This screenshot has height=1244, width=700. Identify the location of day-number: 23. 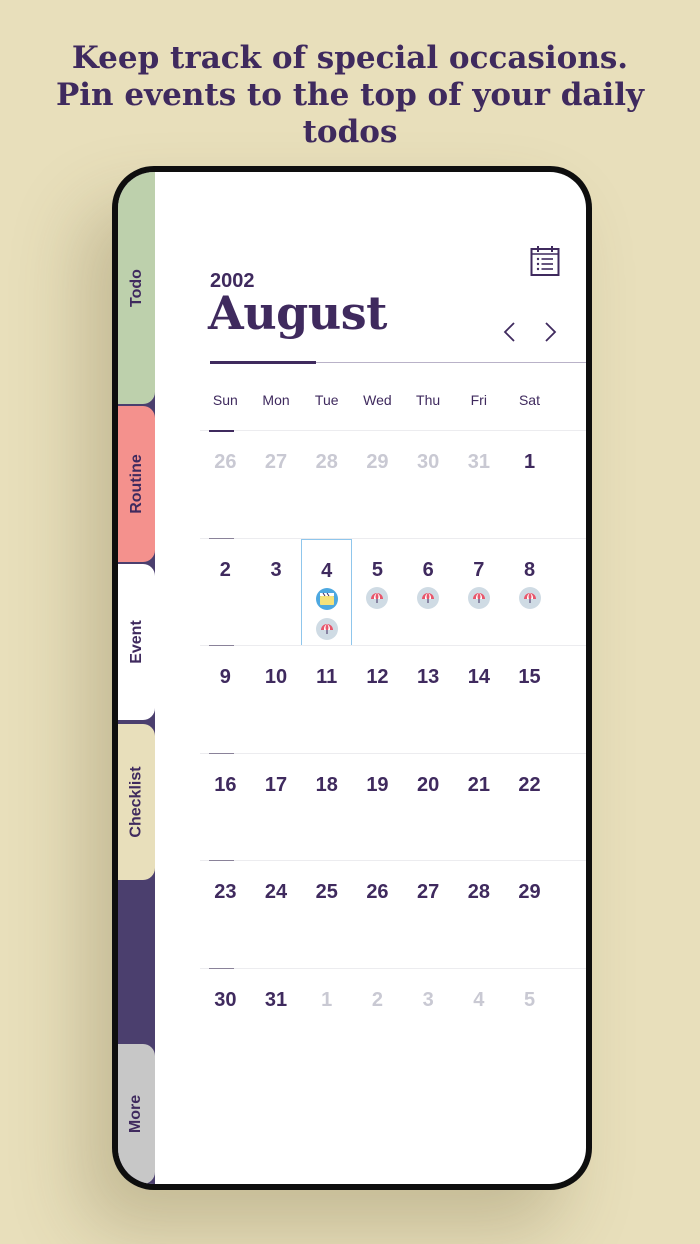
(225, 892).